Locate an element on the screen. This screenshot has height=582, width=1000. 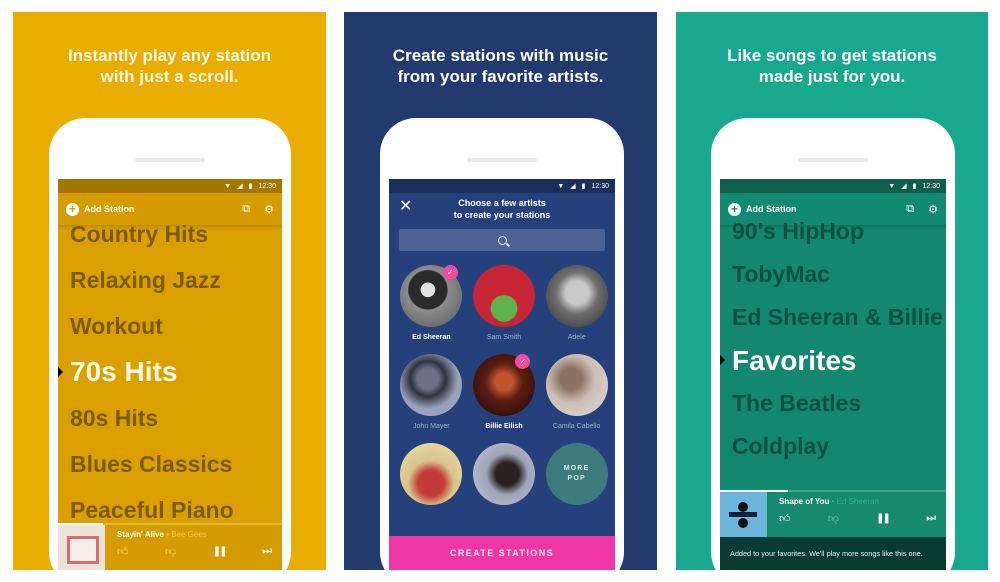
song-artist: Ed Sheeran is located at coordinates (857, 501).